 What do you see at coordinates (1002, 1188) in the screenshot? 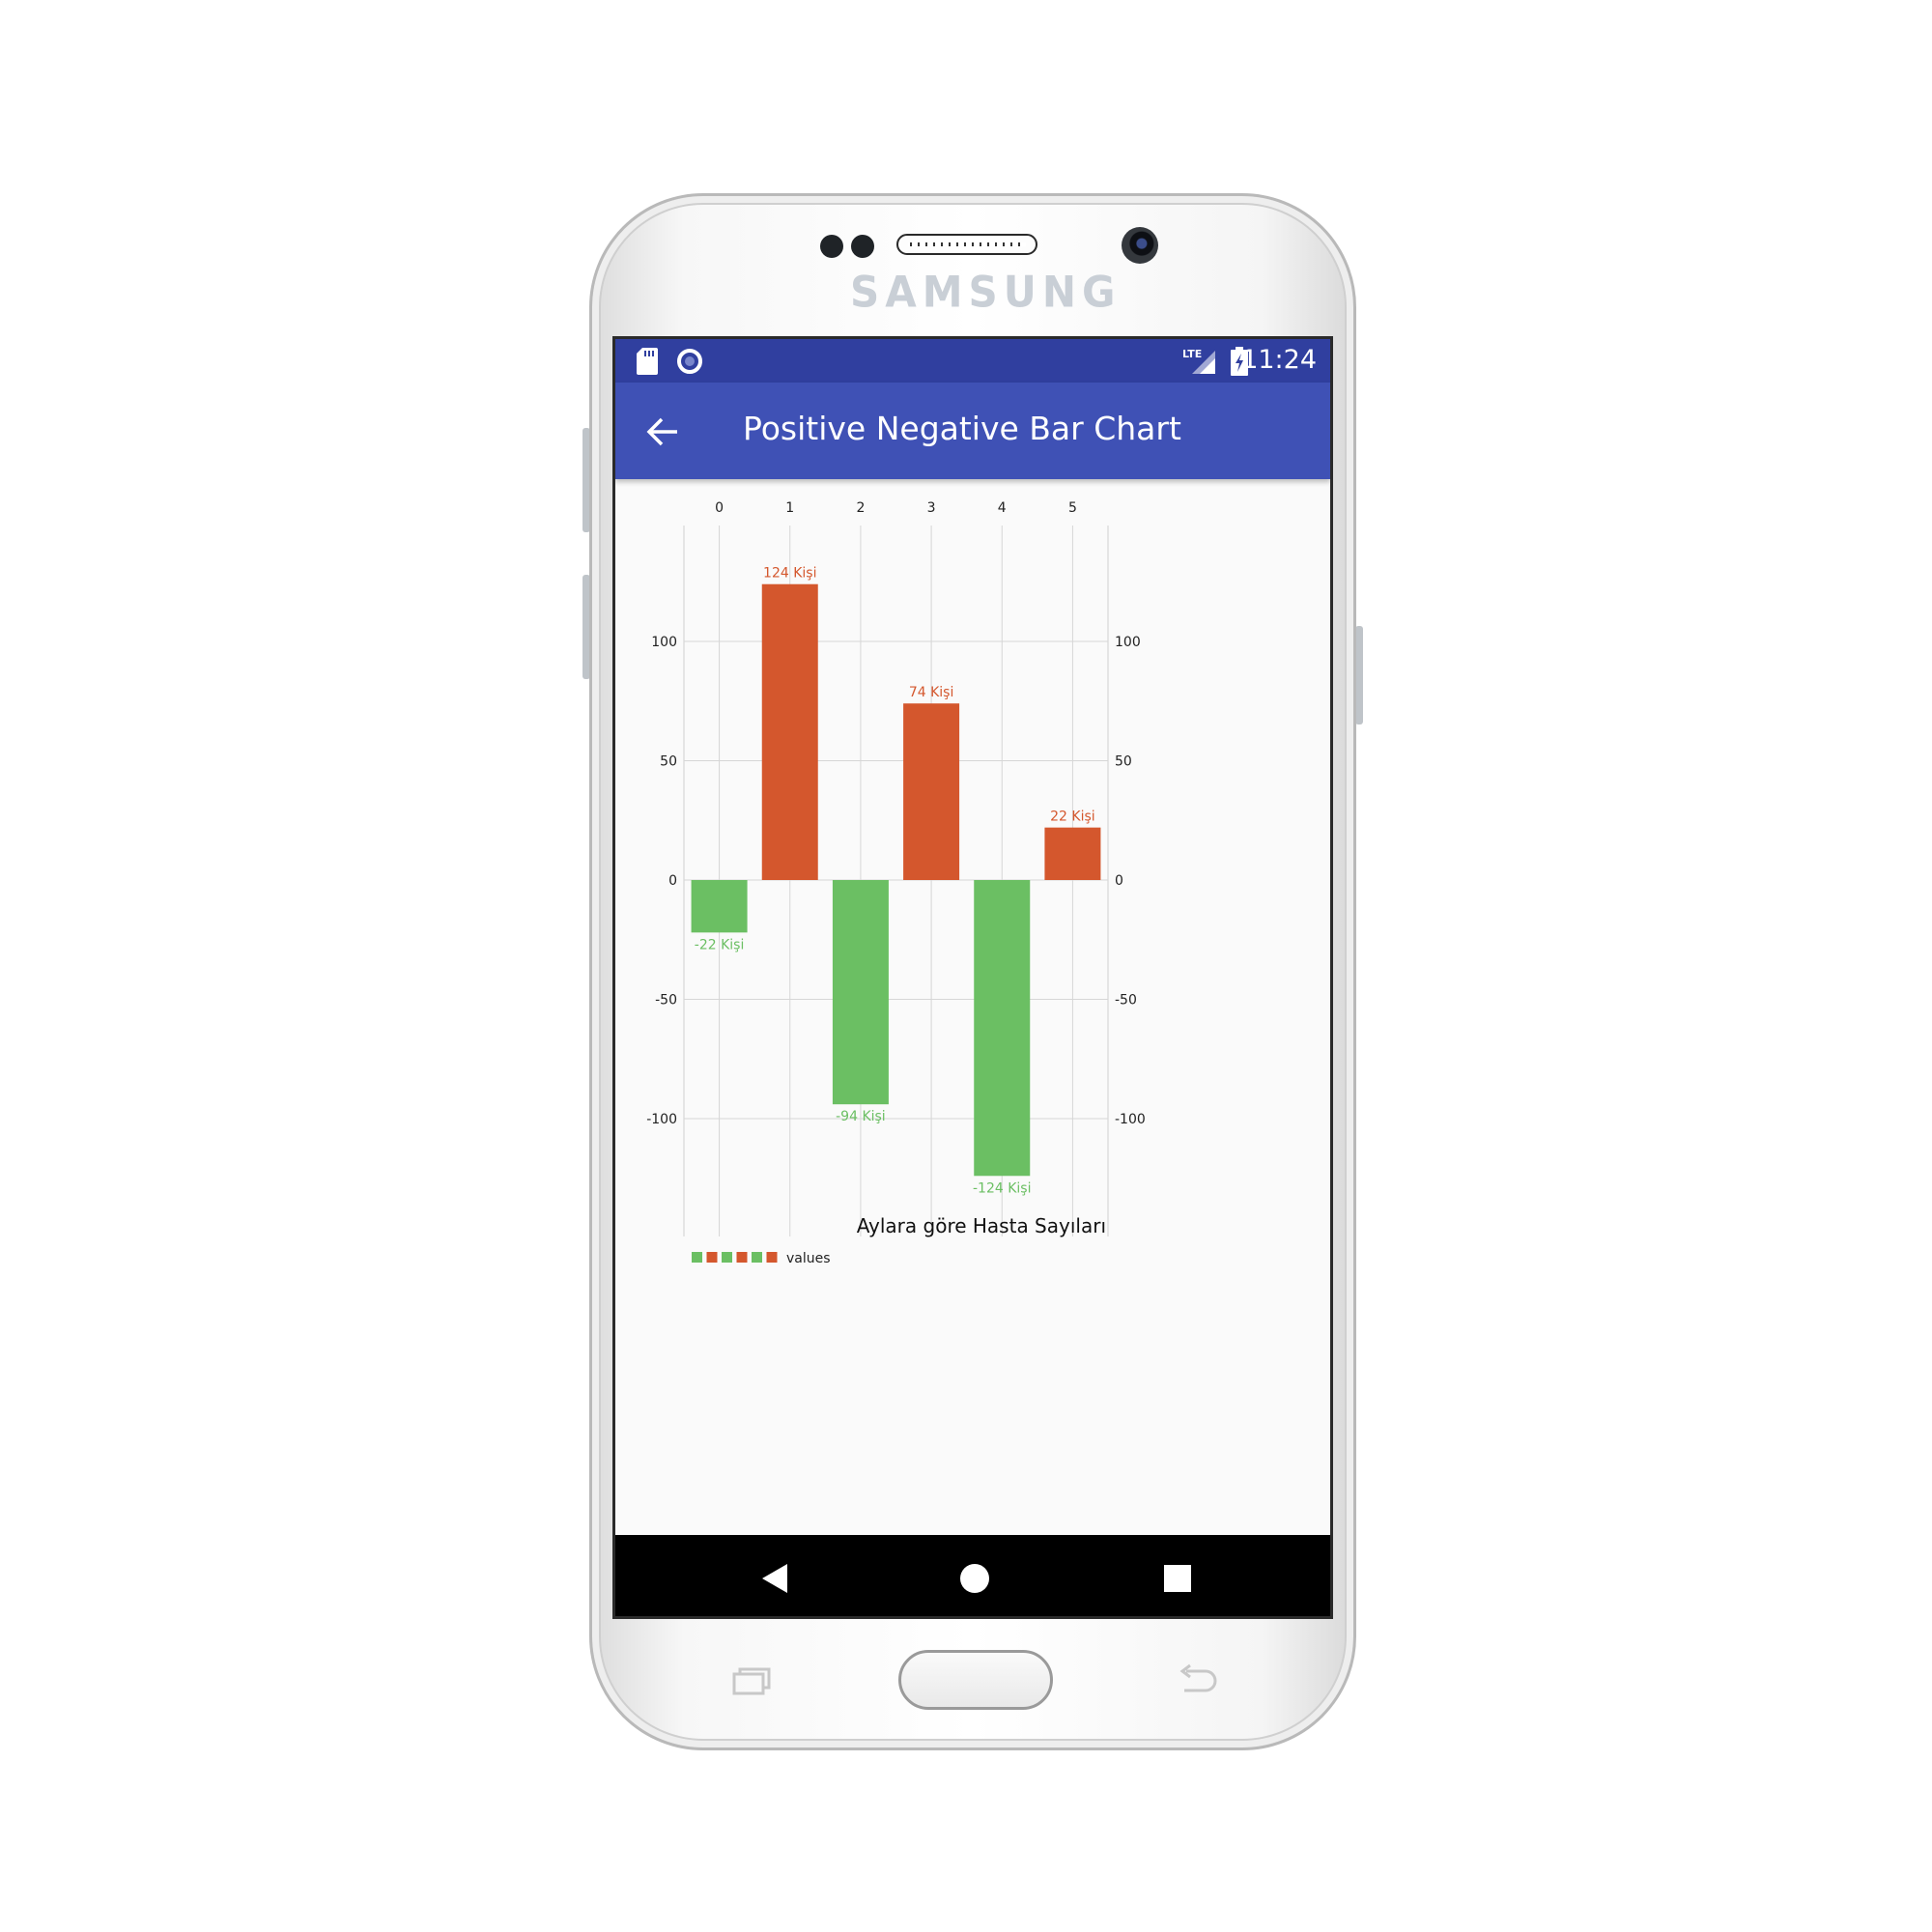
I see `bar-value-label: -124 Kişi` at bounding box center [1002, 1188].